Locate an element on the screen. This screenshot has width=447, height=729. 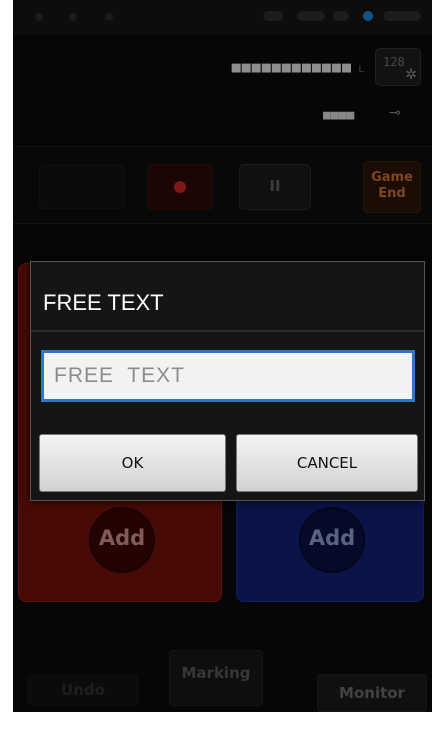
ok-button: OK is located at coordinates (132, 463).